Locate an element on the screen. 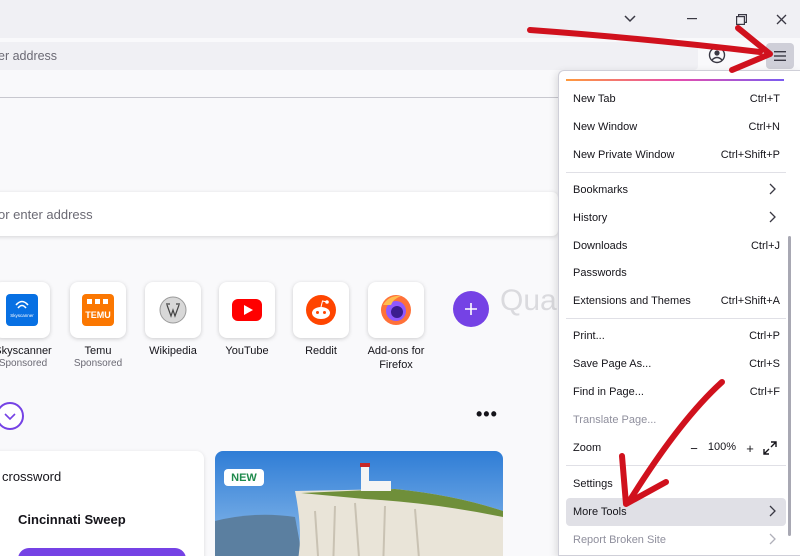  zoom-in-button: + is located at coordinates (750, 448).